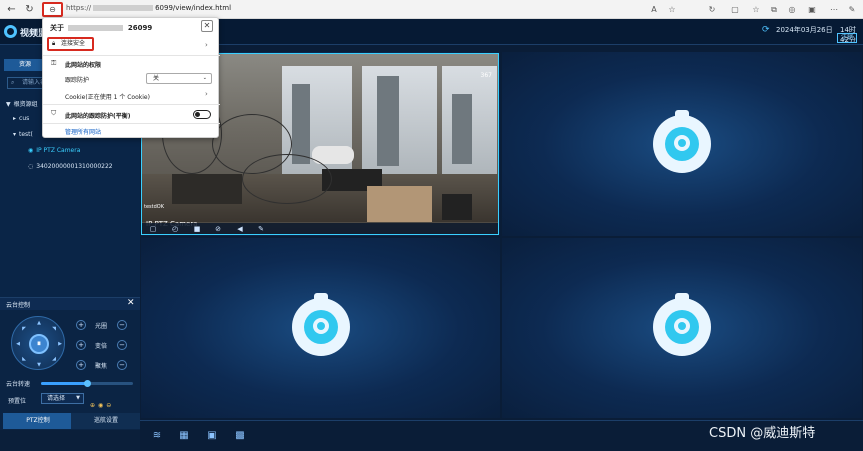 The width and height of the screenshot is (863, 451). I want to click on tab-resources: 资源, so click(25, 65).